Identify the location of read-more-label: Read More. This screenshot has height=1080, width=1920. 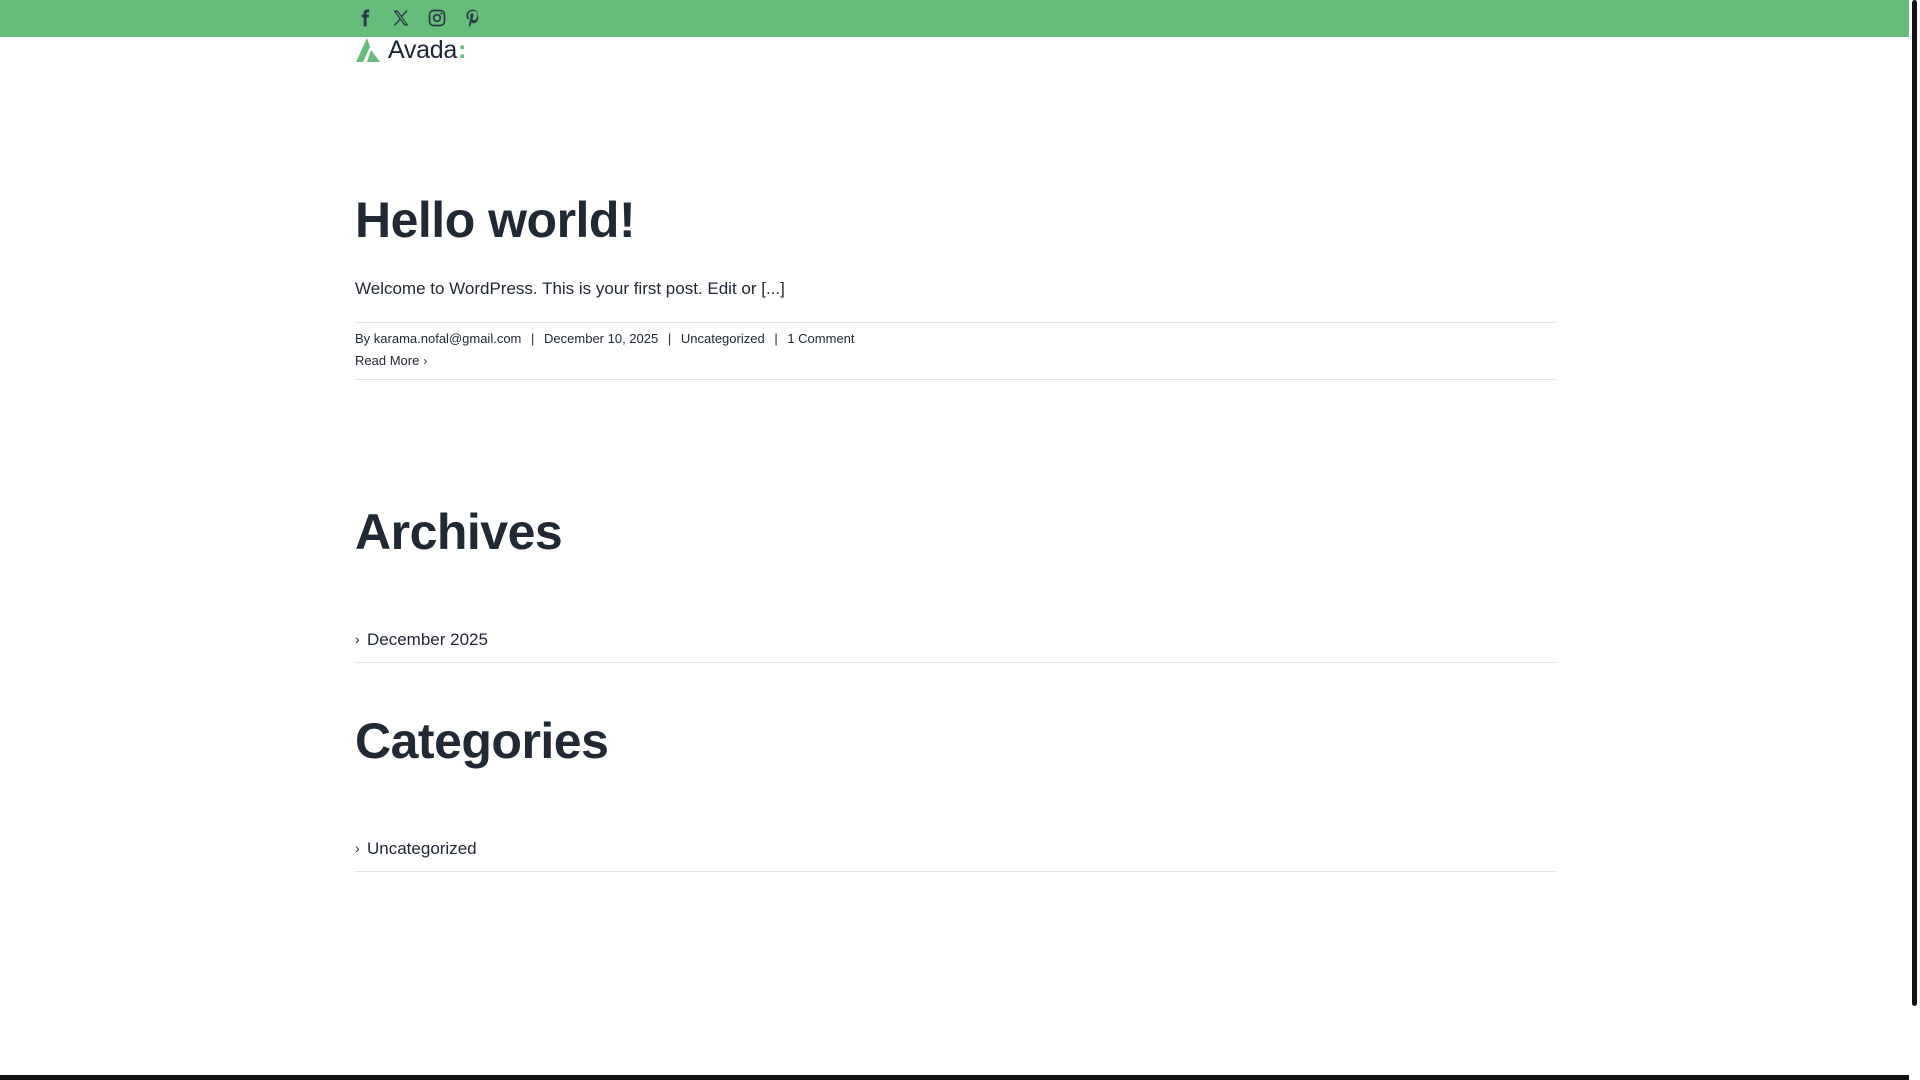
(387, 360).